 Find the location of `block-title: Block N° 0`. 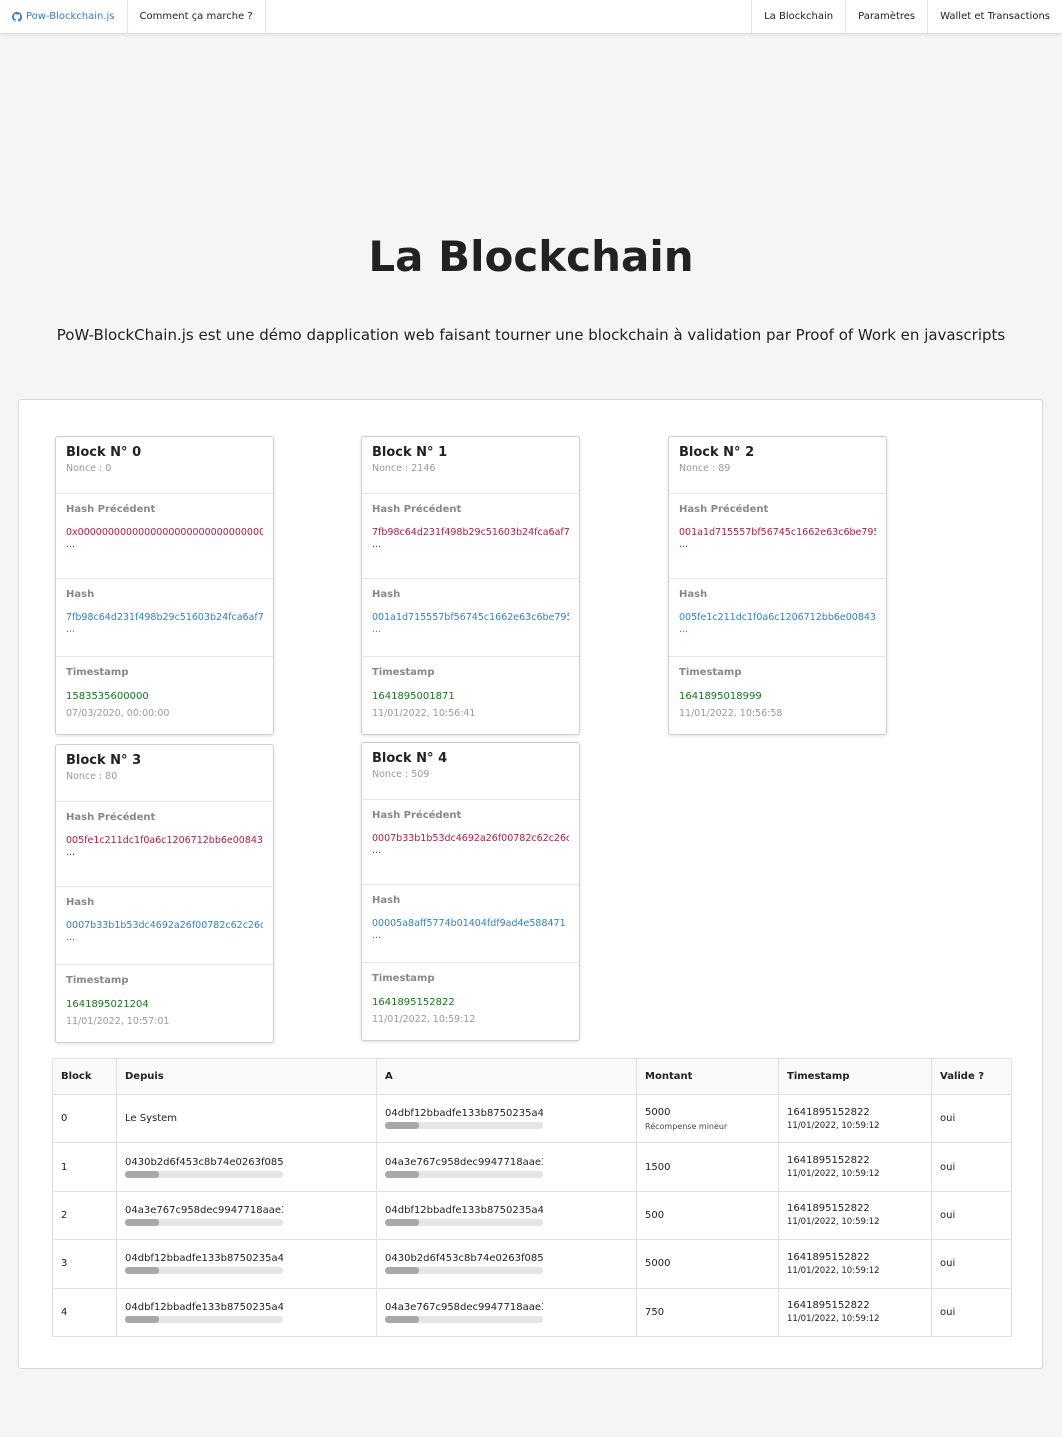

block-title: Block N° 0 is located at coordinates (104, 452).